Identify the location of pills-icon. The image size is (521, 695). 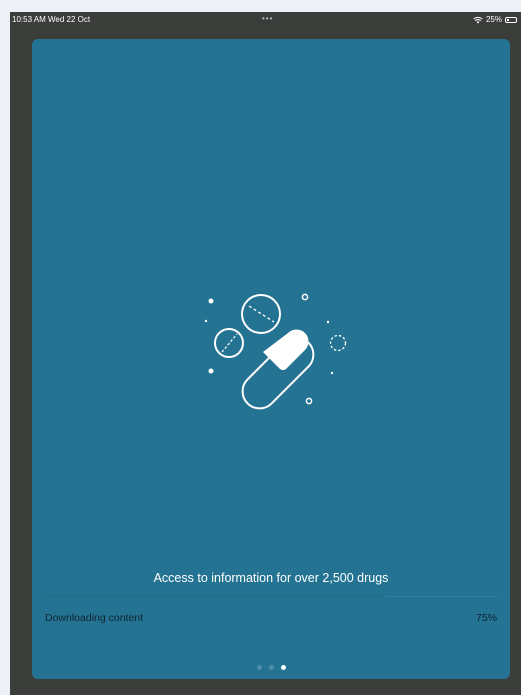
(275, 351).